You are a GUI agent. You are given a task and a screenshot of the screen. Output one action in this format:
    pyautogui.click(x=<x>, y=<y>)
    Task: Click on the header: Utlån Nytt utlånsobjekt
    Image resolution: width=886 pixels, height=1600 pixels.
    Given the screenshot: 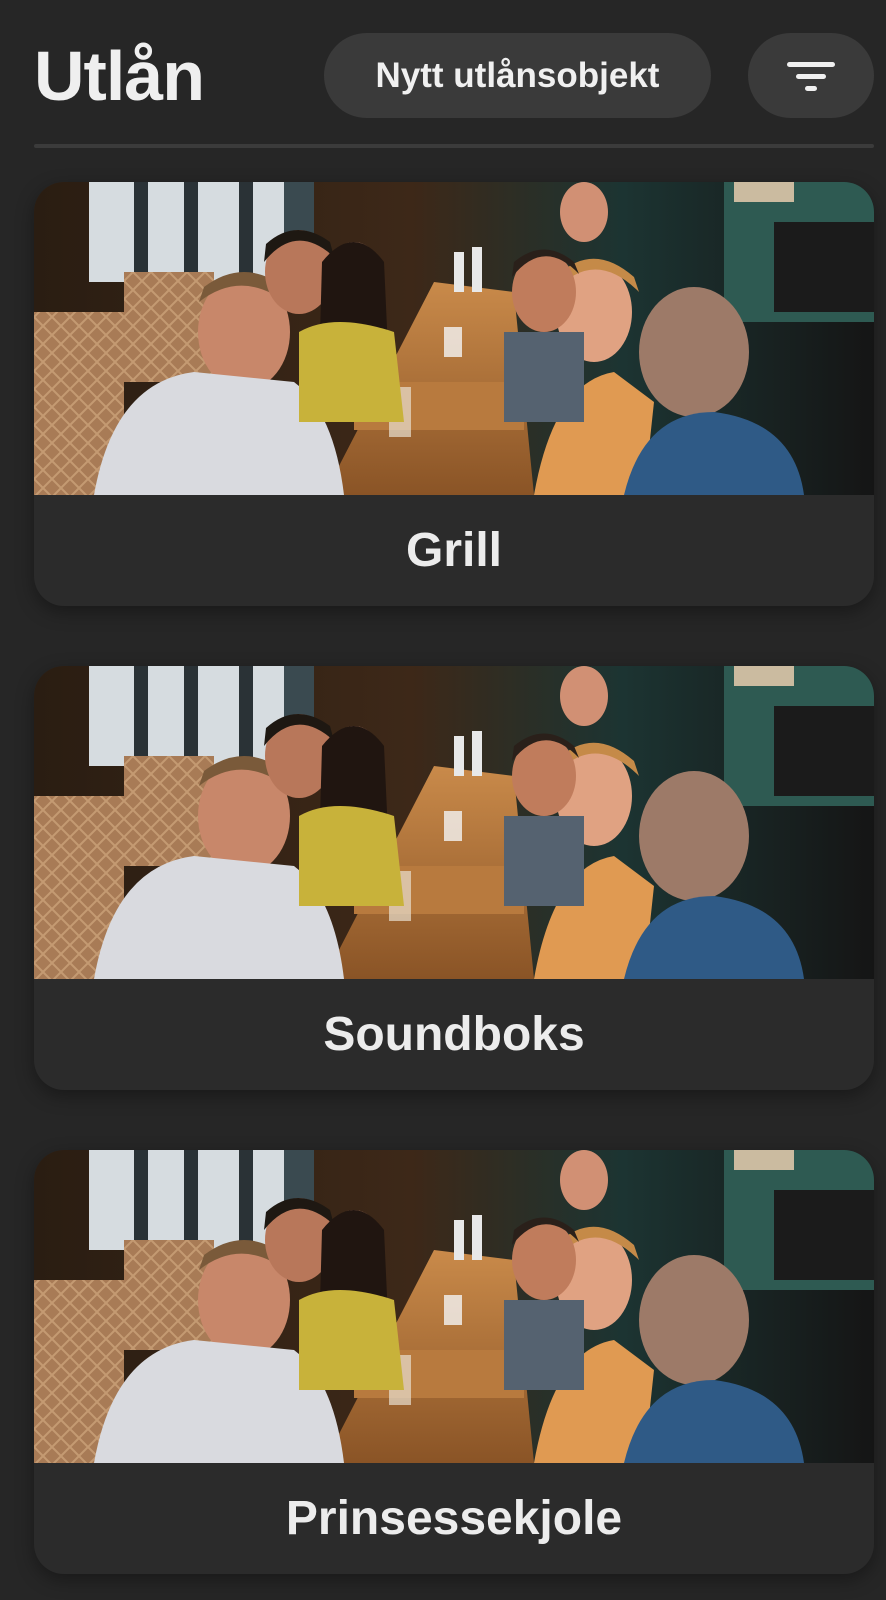 What is the action you would take?
    pyautogui.click(x=443, y=75)
    